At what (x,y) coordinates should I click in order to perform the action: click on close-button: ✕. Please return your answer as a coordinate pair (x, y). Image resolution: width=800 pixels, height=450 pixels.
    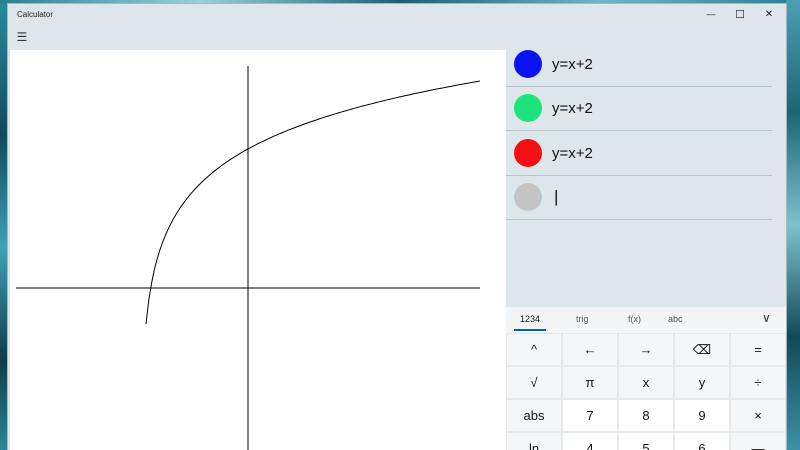
    Looking at the image, I should click on (769, 14).